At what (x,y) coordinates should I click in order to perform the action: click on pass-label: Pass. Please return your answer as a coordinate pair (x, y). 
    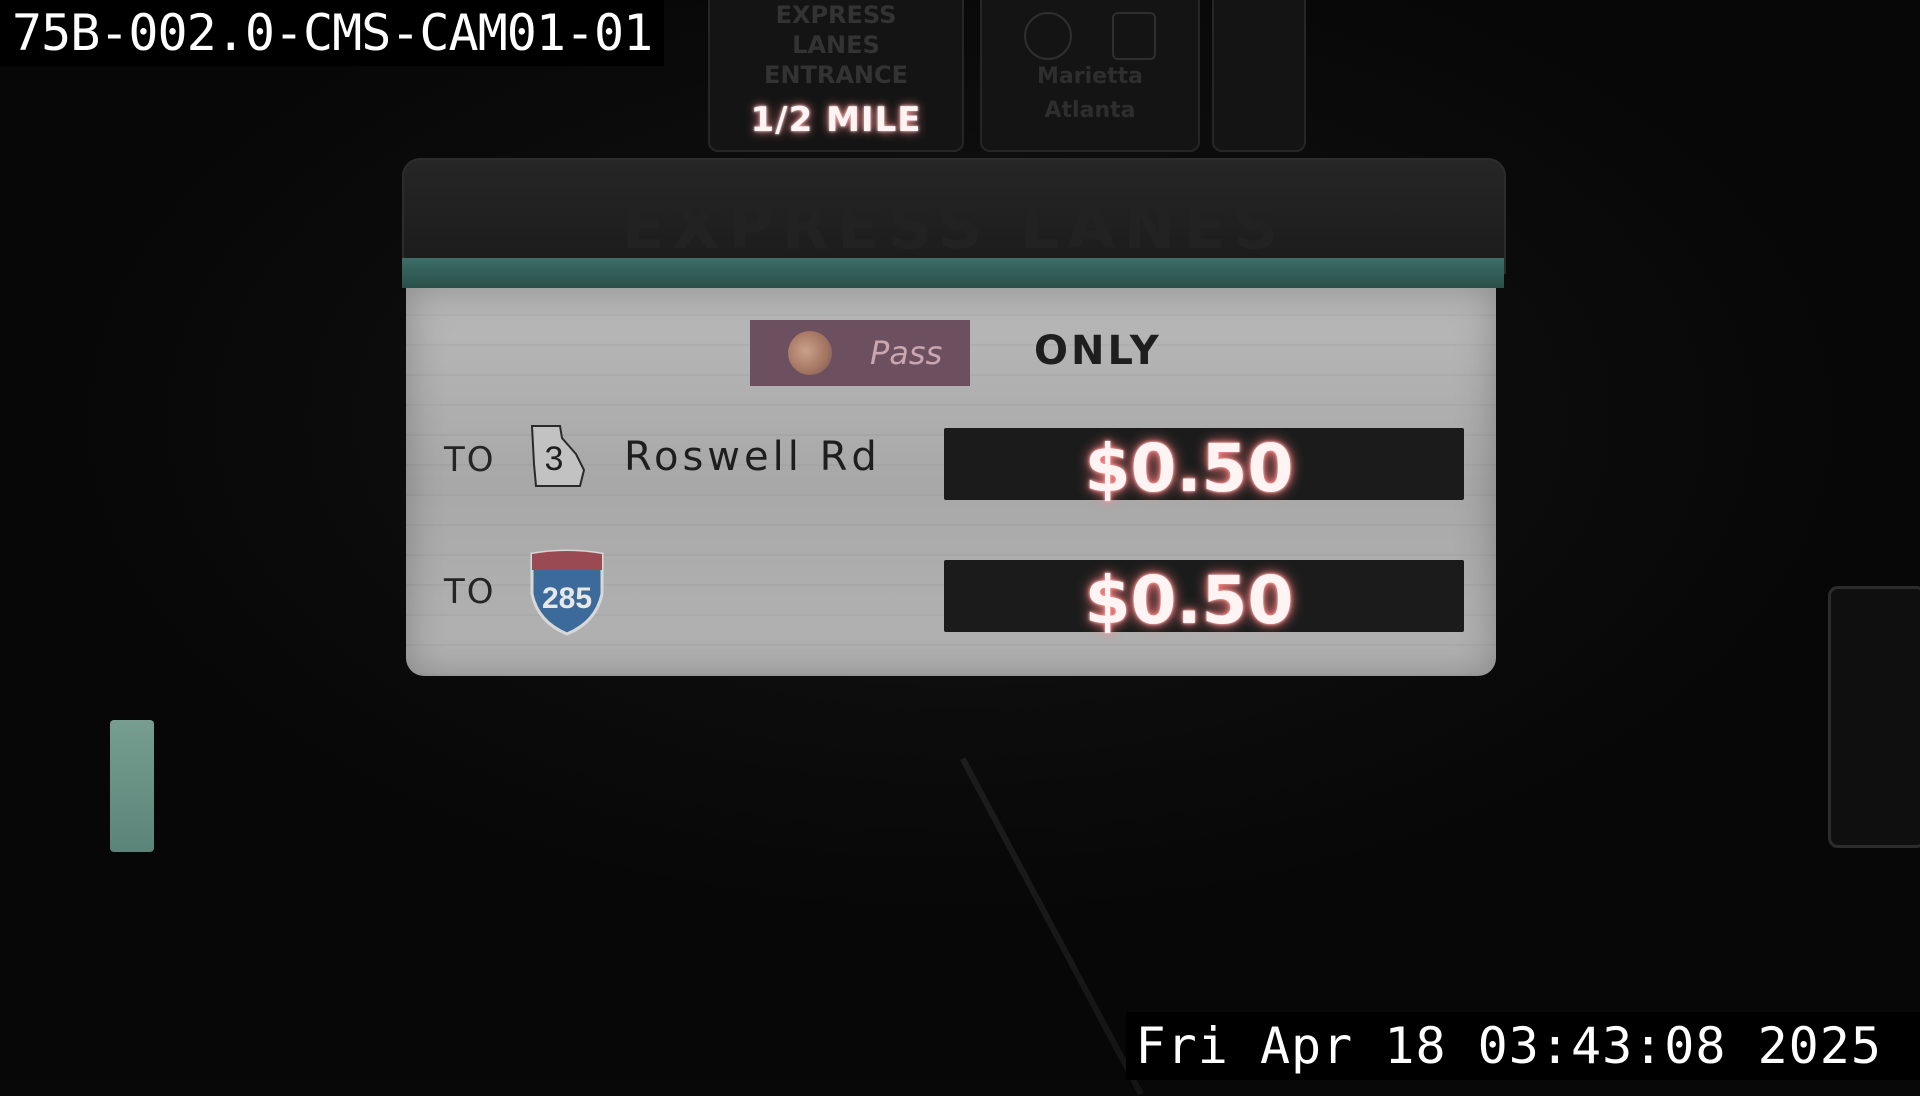
    Looking at the image, I should click on (906, 353).